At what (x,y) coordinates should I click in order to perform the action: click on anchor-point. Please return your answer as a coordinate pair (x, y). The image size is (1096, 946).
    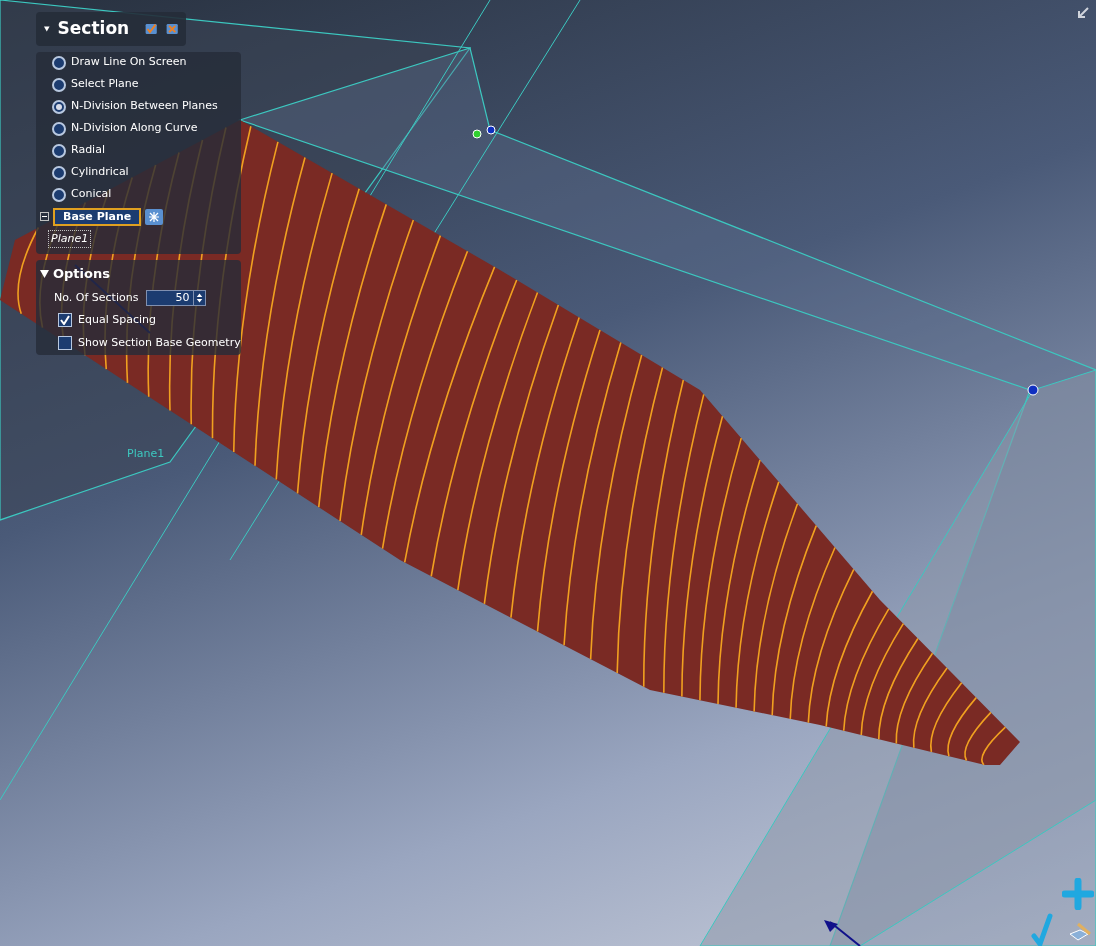
    Looking at the image, I should click on (477, 134).